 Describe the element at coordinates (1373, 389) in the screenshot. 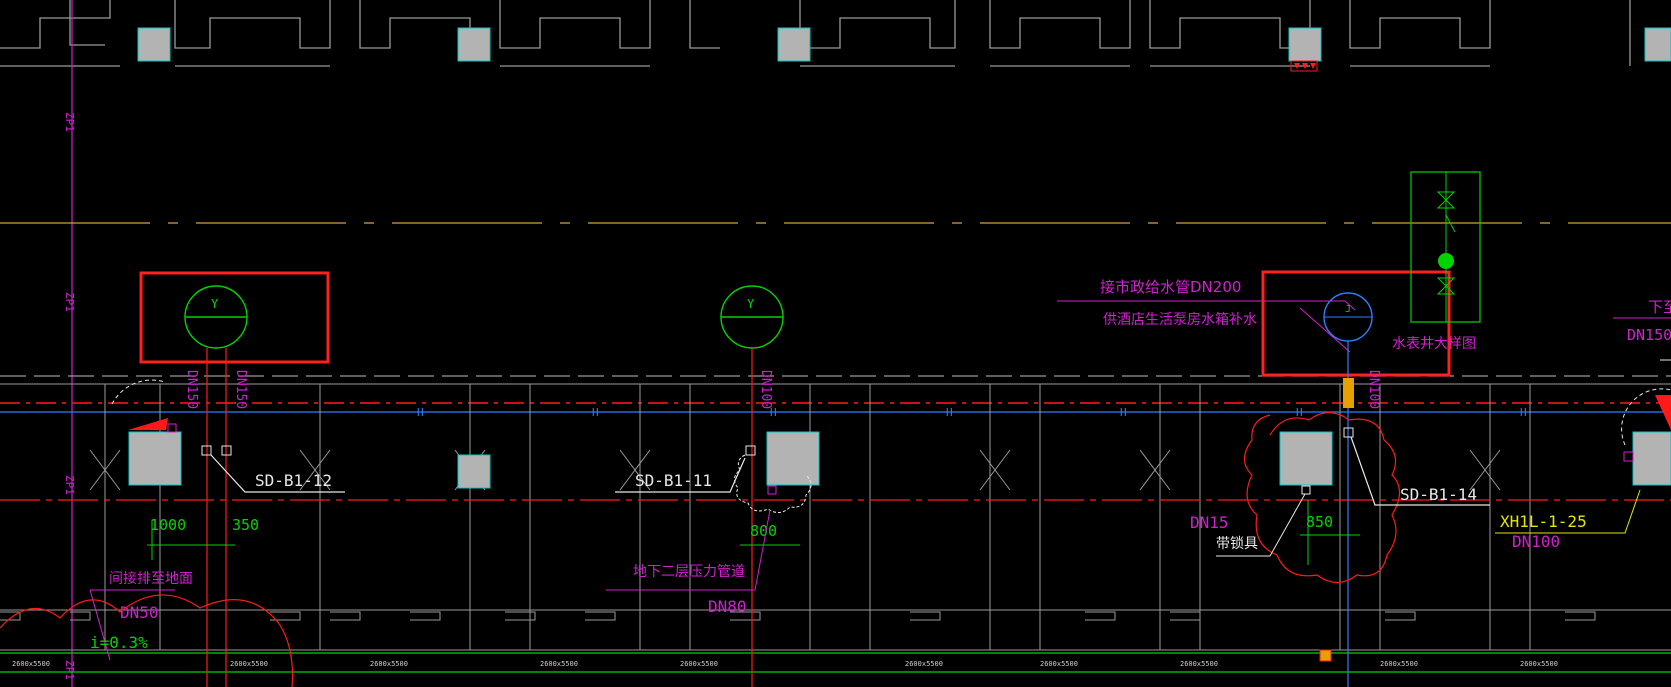

I see `dn100-vertical-right: DN100` at that location.